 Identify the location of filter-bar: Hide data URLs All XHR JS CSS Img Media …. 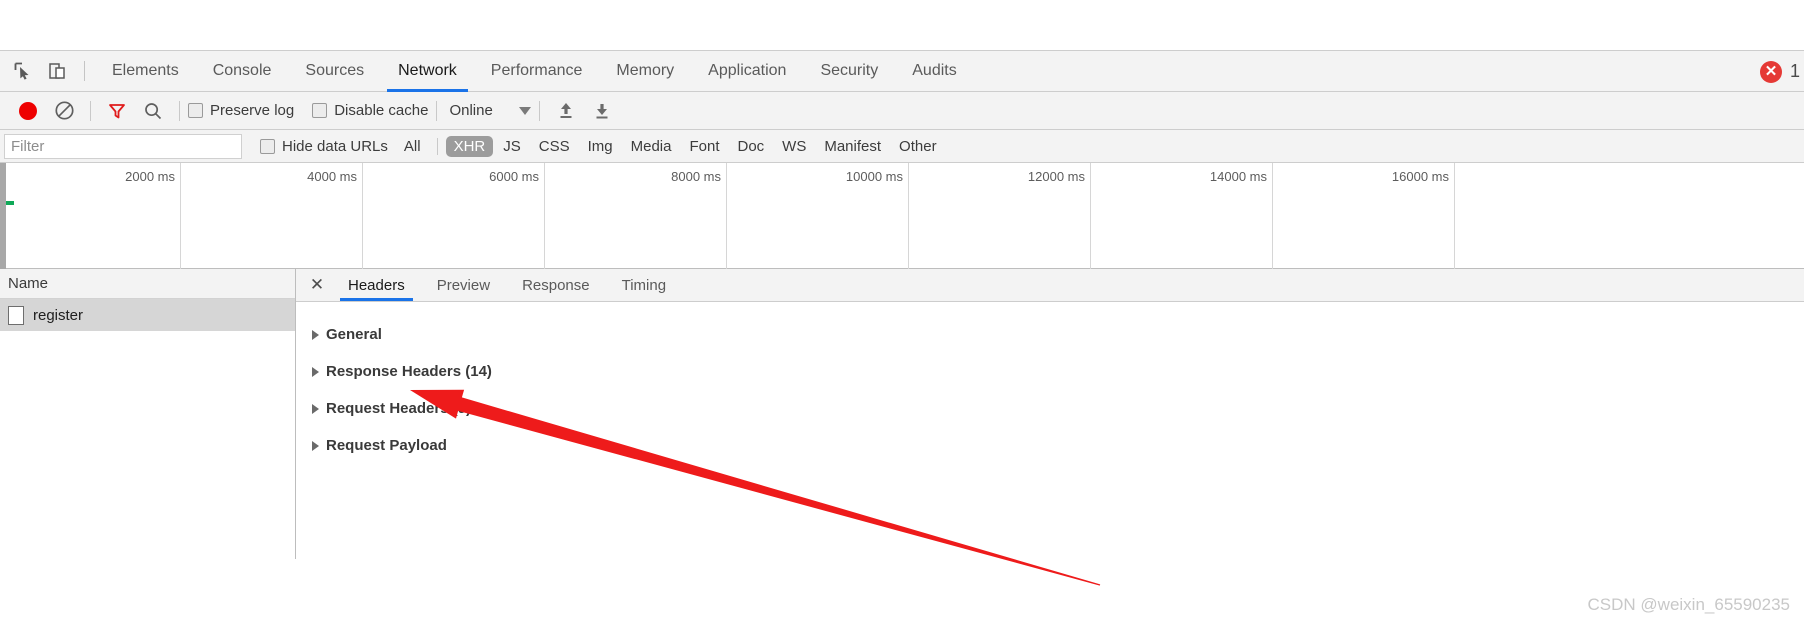
(902, 146).